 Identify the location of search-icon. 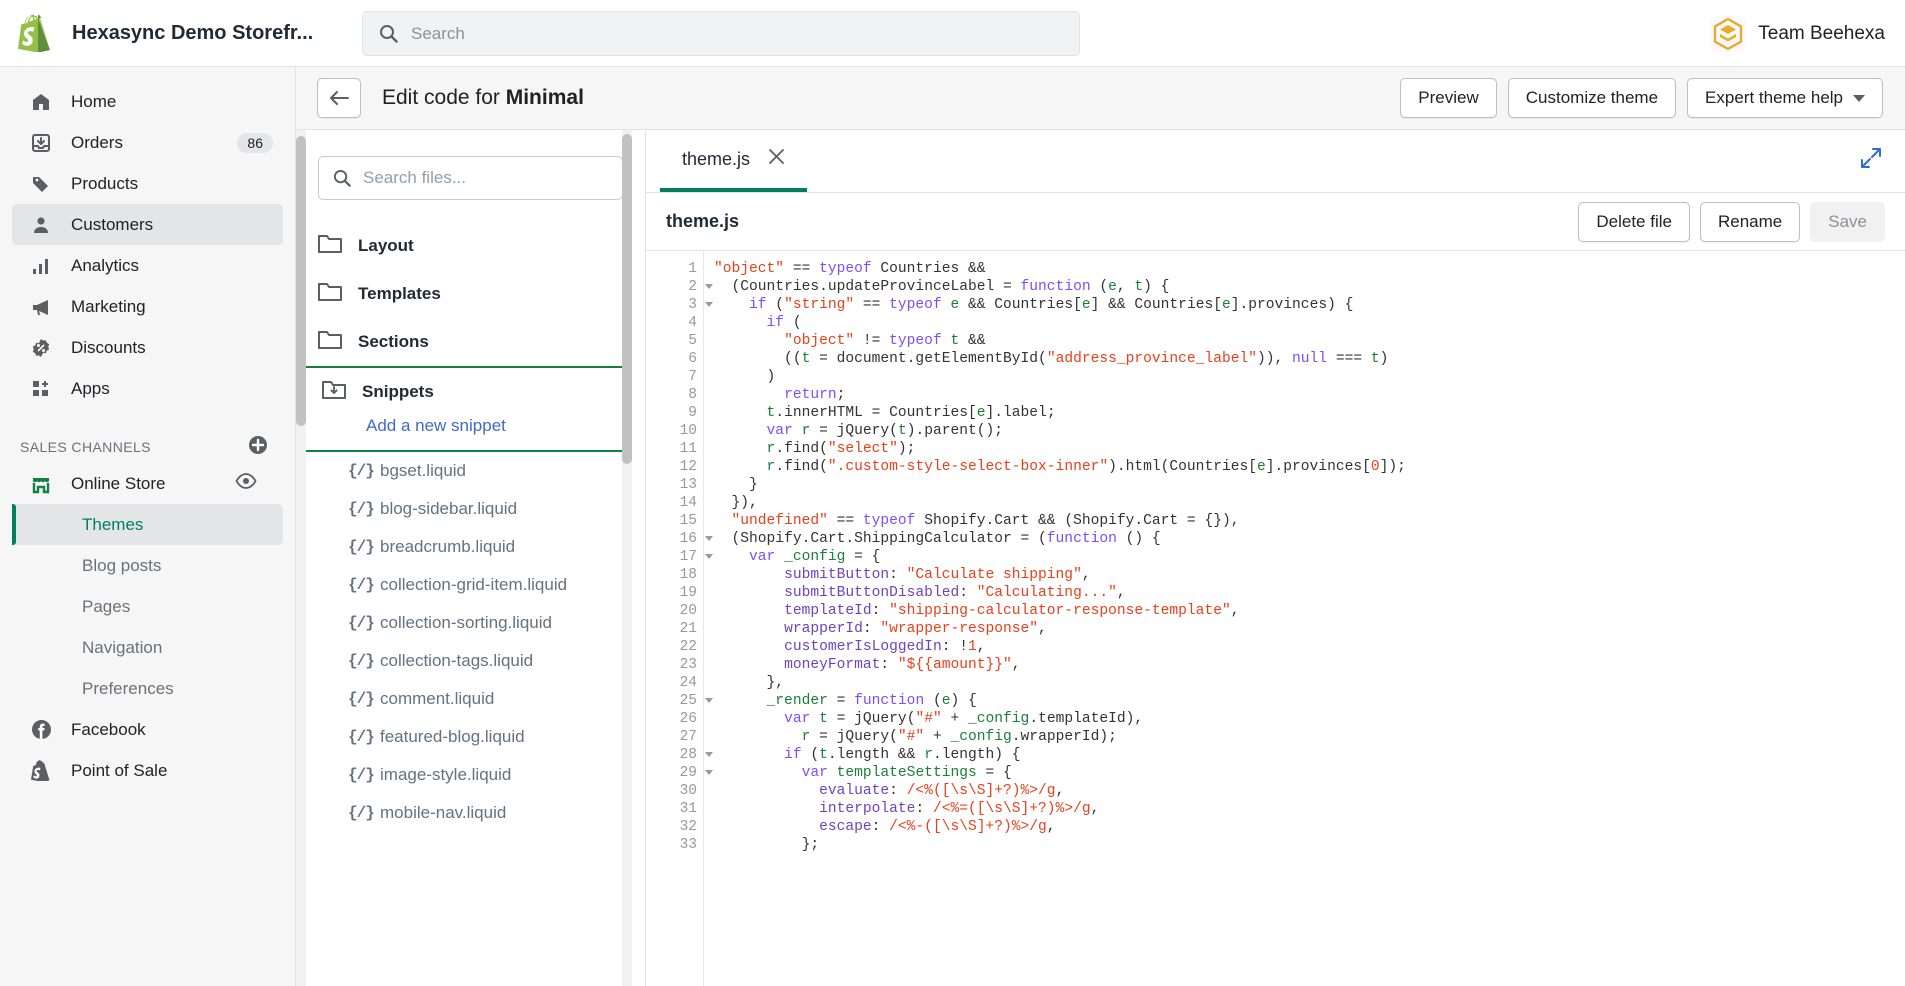
(342, 178).